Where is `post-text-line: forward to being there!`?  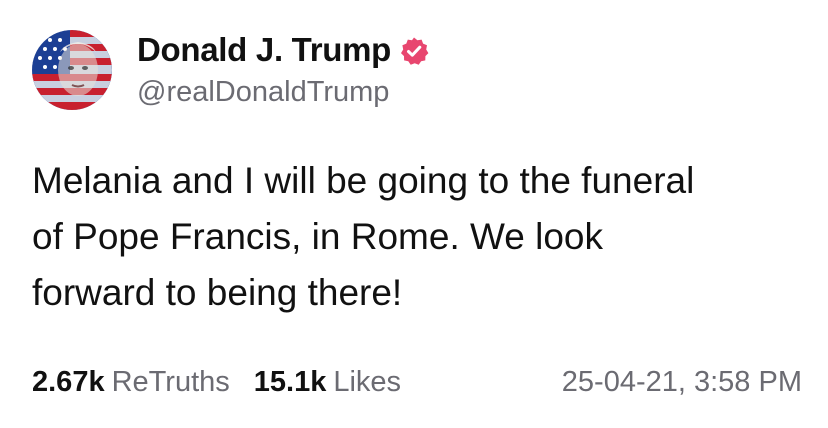
post-text-line: forward to being there! is located at coordinates (217, 292).